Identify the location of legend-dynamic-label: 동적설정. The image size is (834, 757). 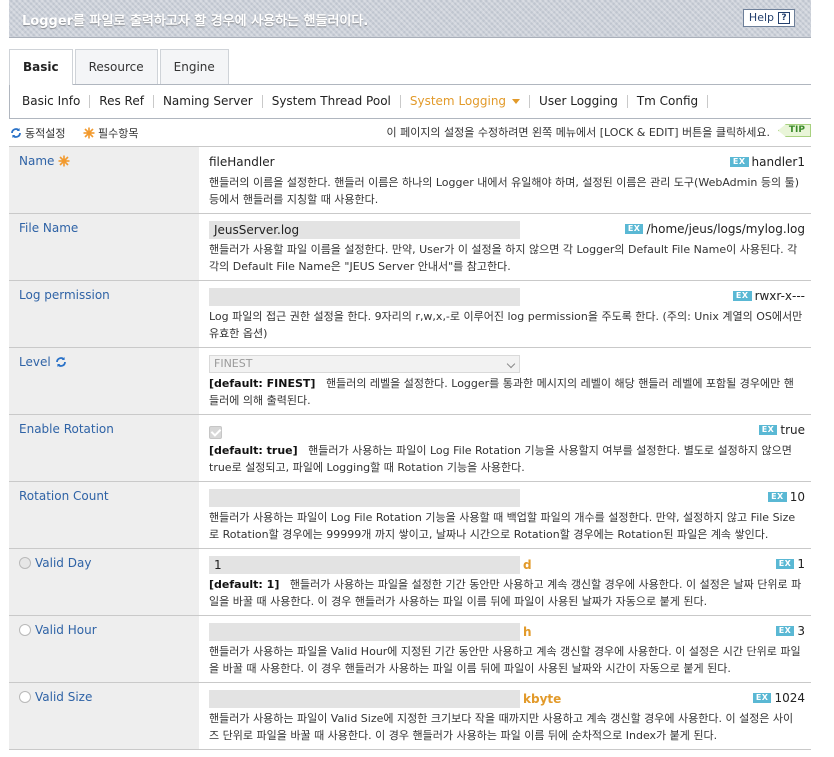
(45, 133).